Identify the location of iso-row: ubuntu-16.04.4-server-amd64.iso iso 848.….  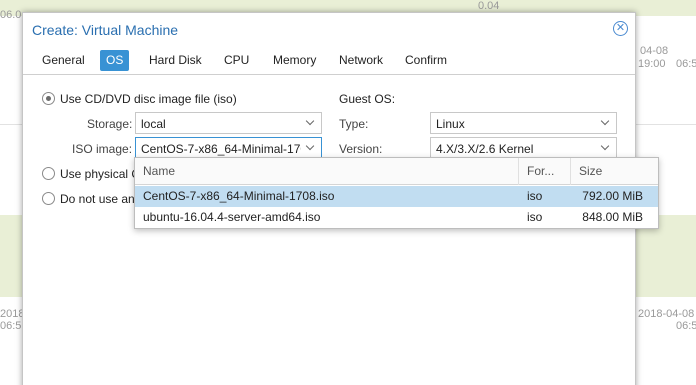
(396, 217).